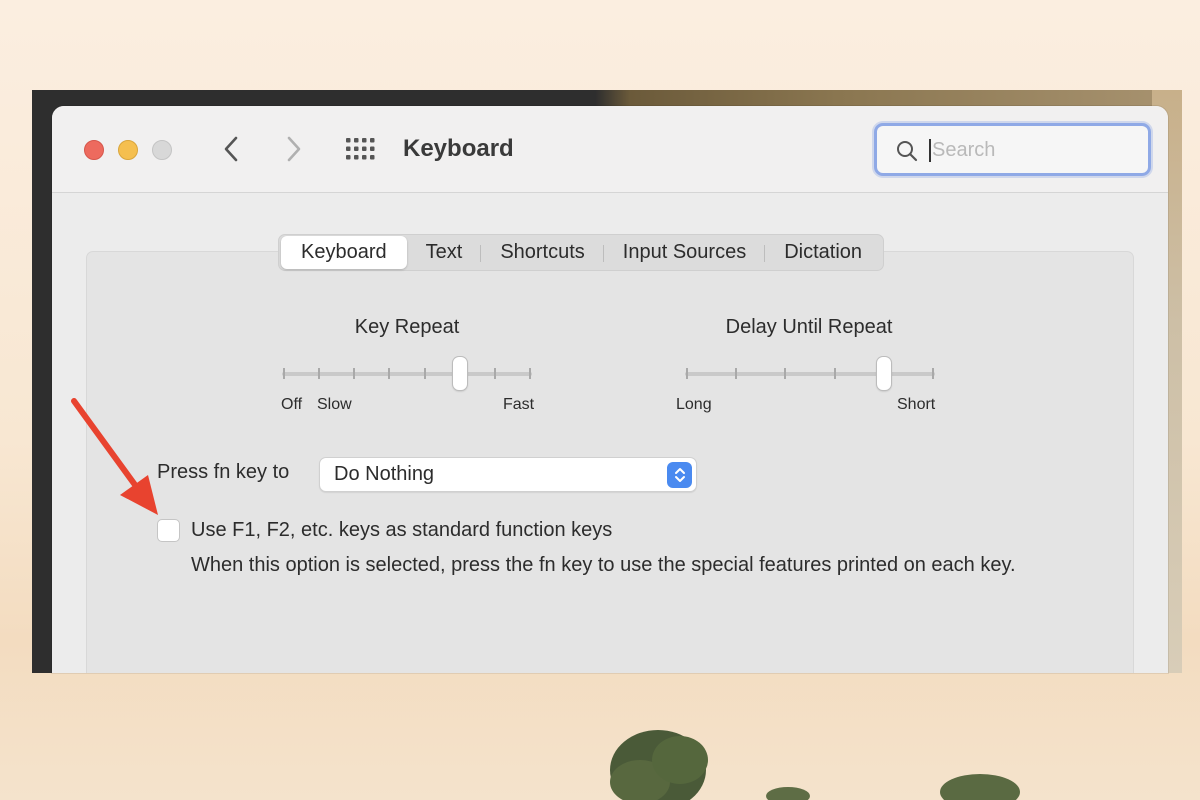 This screenshot has height=800, width=1200. Describe the element at coordinates (930, 150) in the screenshot. I see `text-caret` at that location.